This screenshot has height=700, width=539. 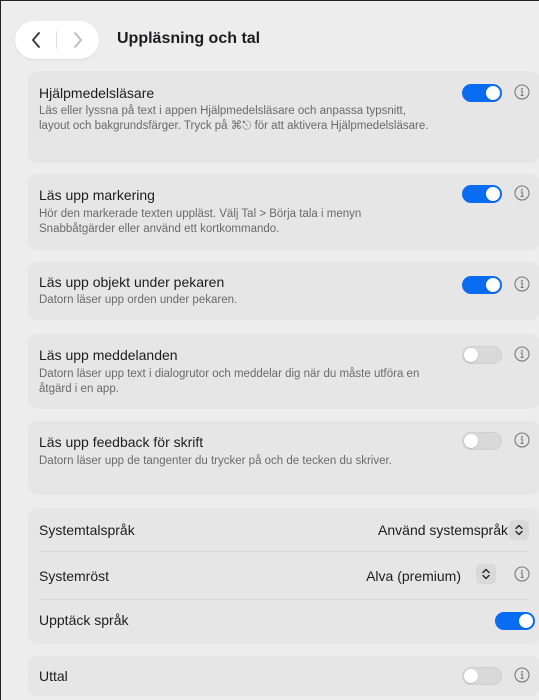 I want to click on navigation-group, so click(x=57, y=40).